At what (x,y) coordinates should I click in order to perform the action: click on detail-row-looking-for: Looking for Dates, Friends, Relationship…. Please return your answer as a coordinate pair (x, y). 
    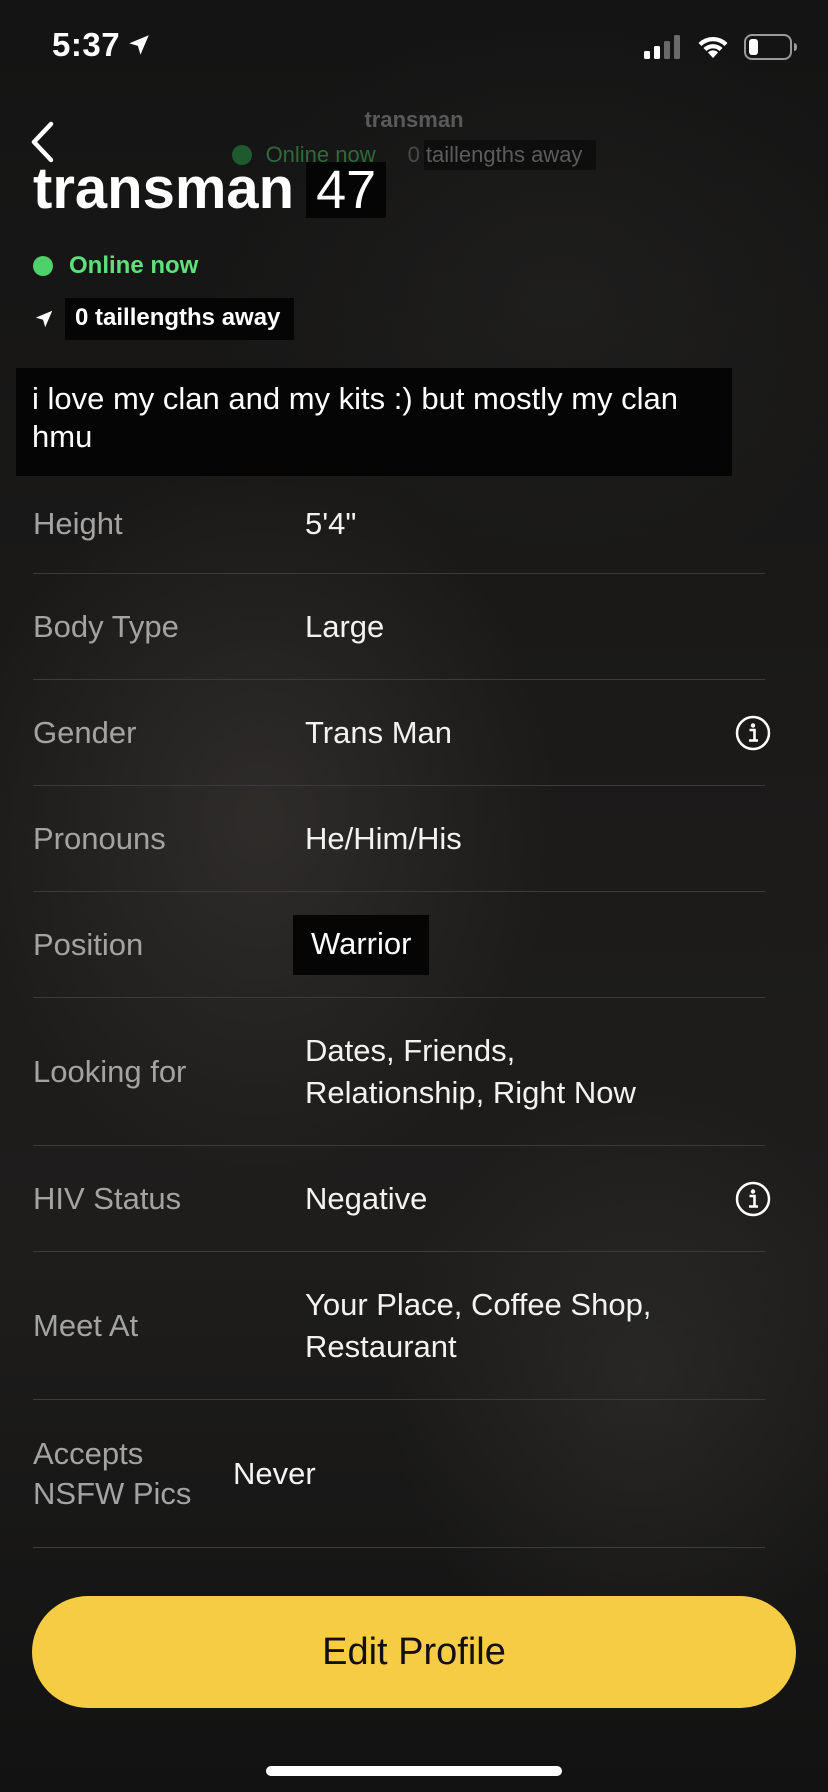
    Looking at the image, I should click on (399, 1072).